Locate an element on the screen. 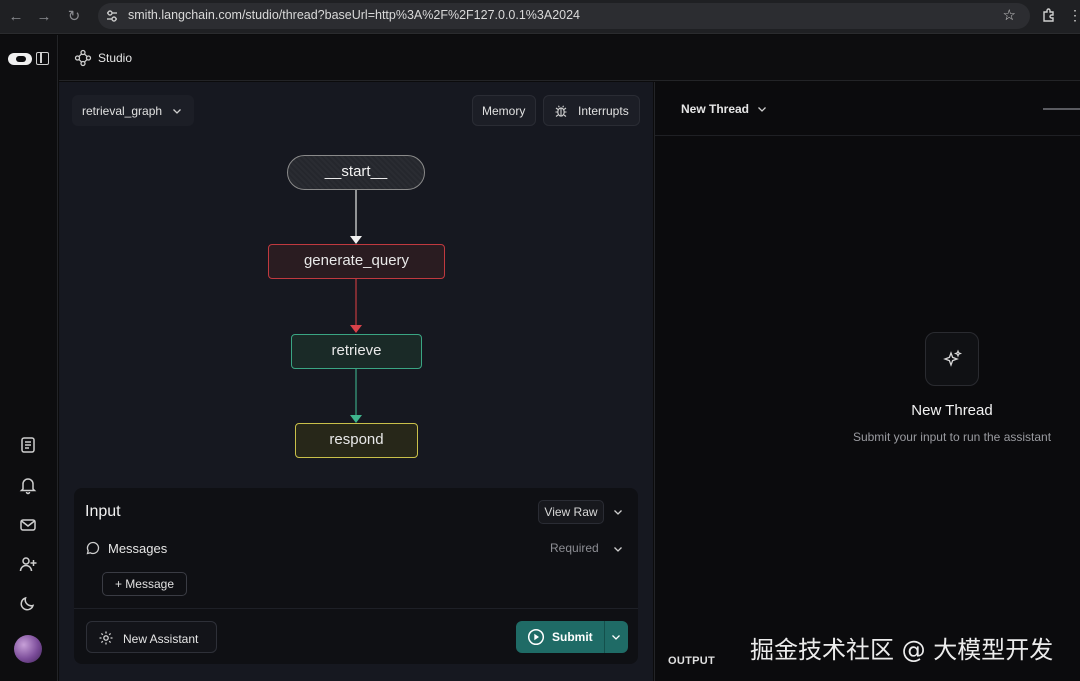 The height and width of the screenshot is (681, 1080). icon-rail is located at coordinates (29, 358).